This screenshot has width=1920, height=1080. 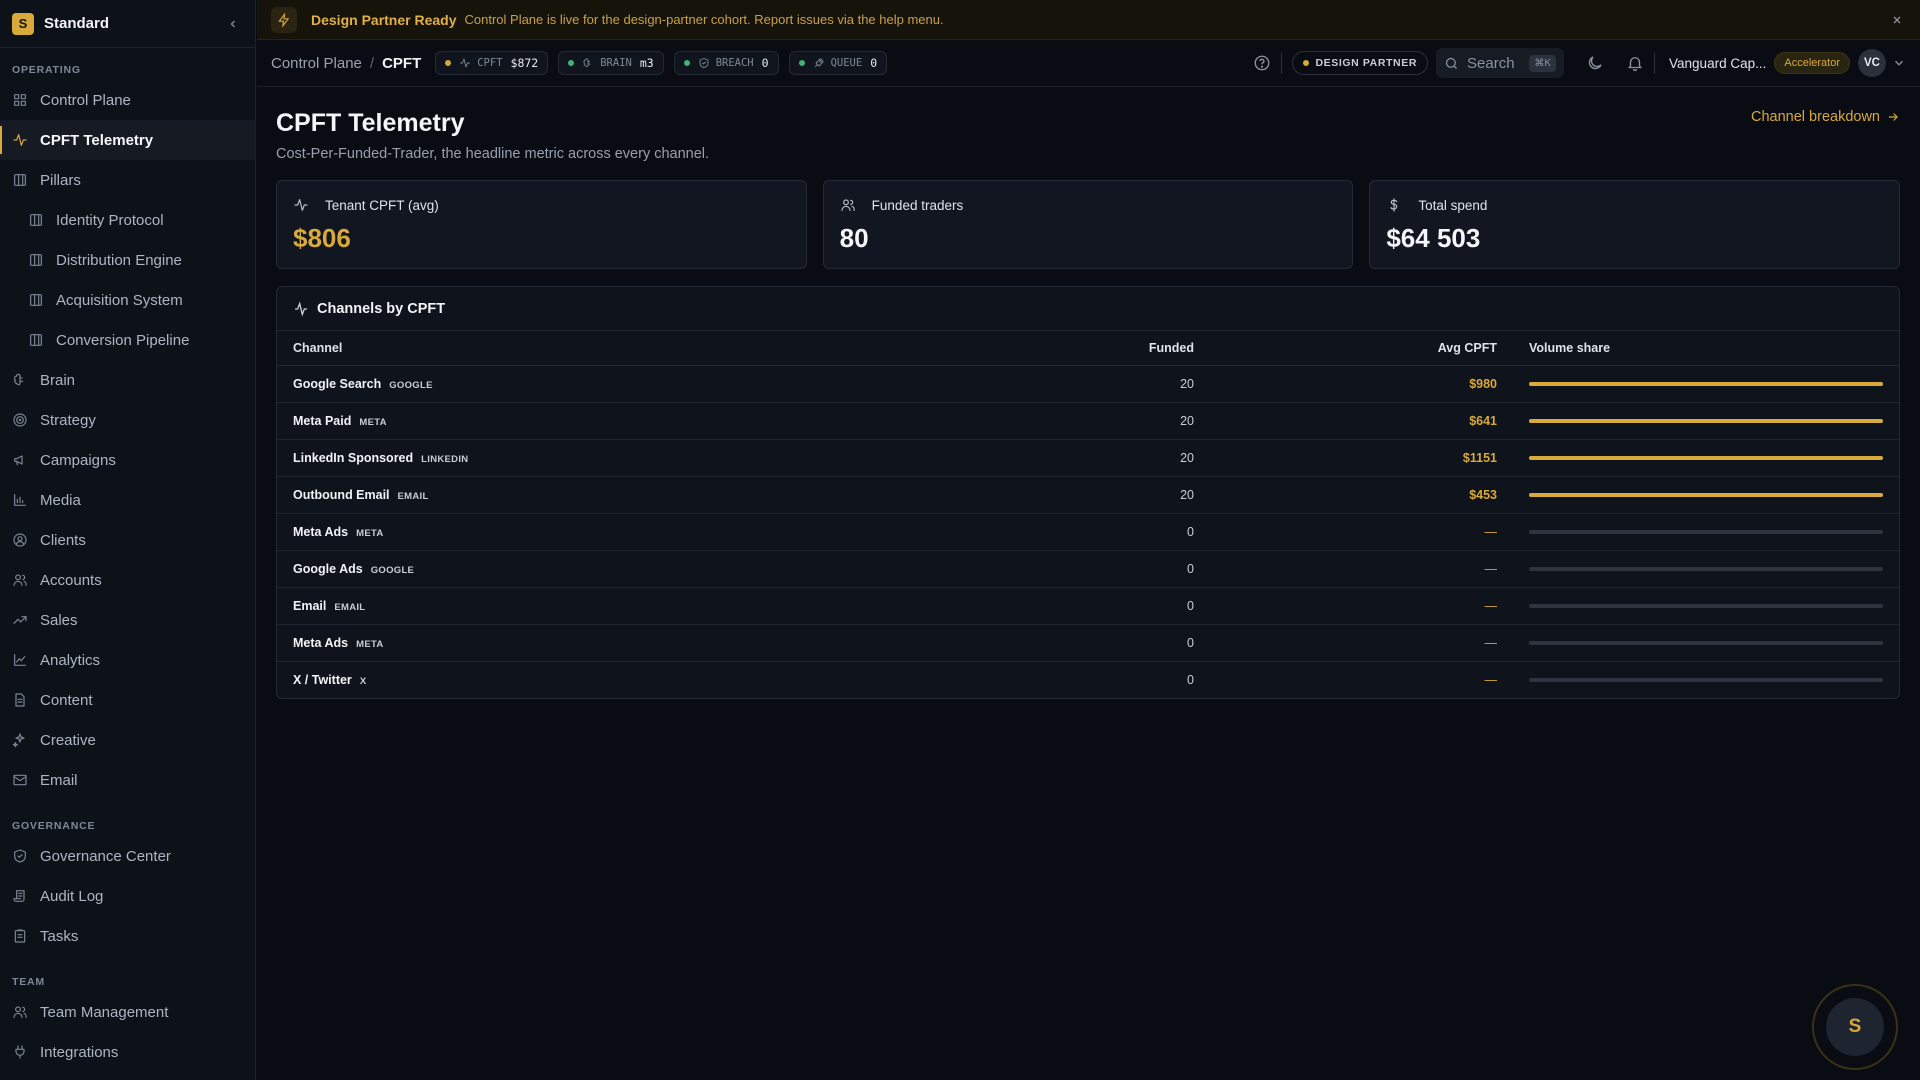 I want to click on scroll-icon, so click(x=20, y=896).